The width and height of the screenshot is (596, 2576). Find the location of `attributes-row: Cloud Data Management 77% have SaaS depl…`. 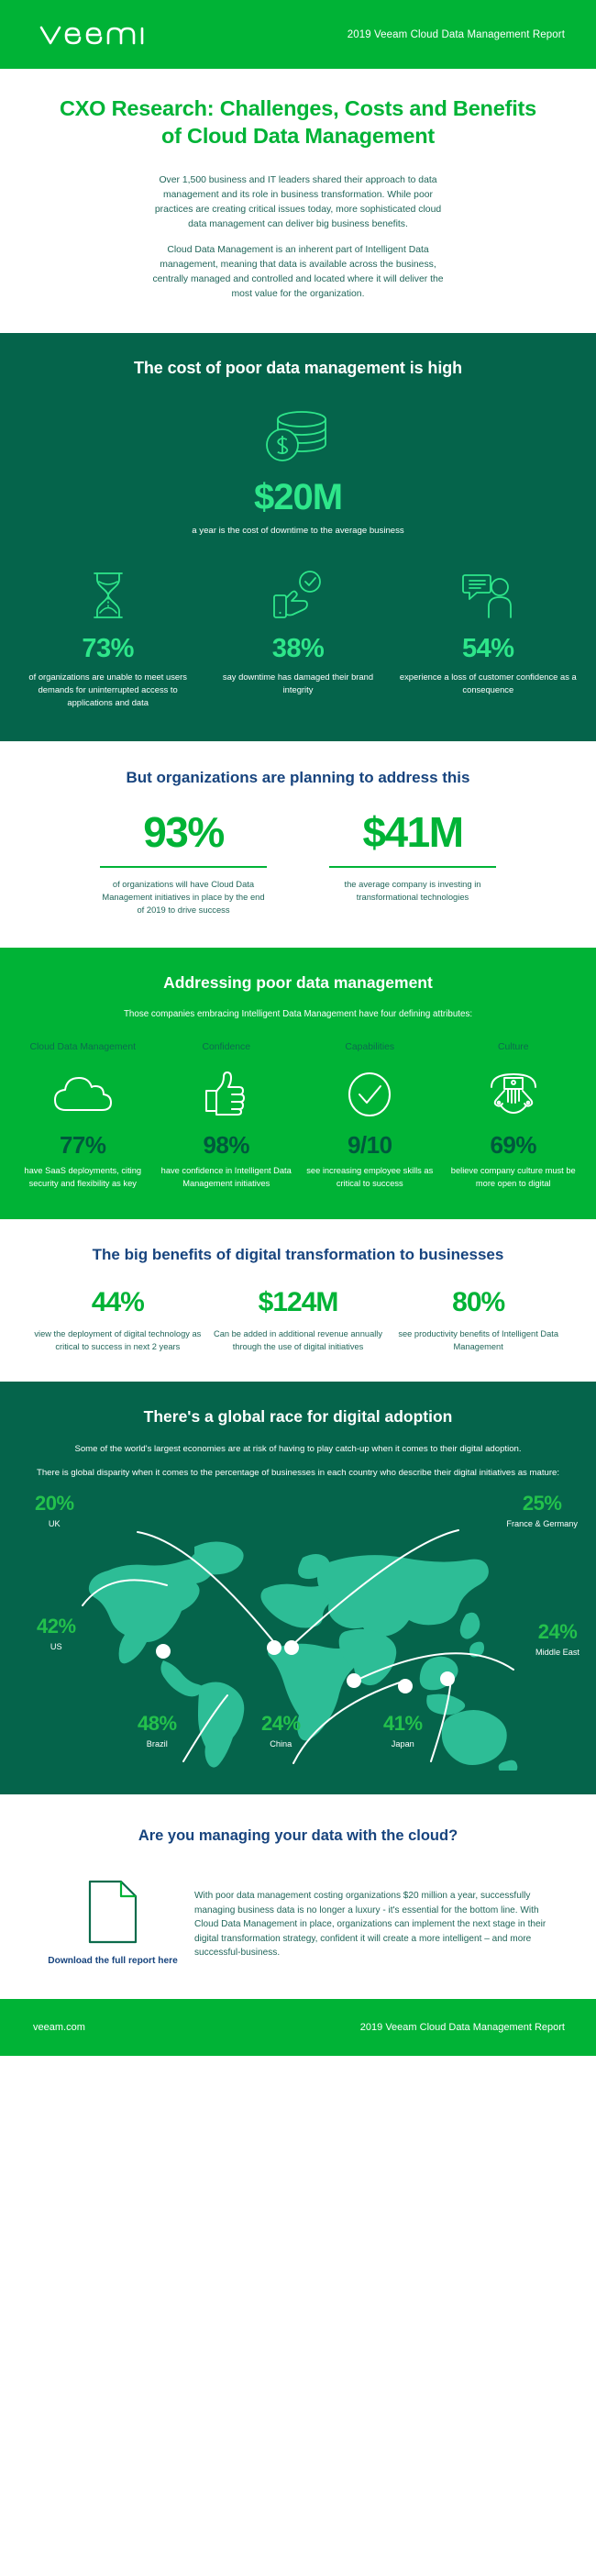

attributes-row: Cloud Data Management 77% have SaaS depl… is located at coordinates (298, 1115).